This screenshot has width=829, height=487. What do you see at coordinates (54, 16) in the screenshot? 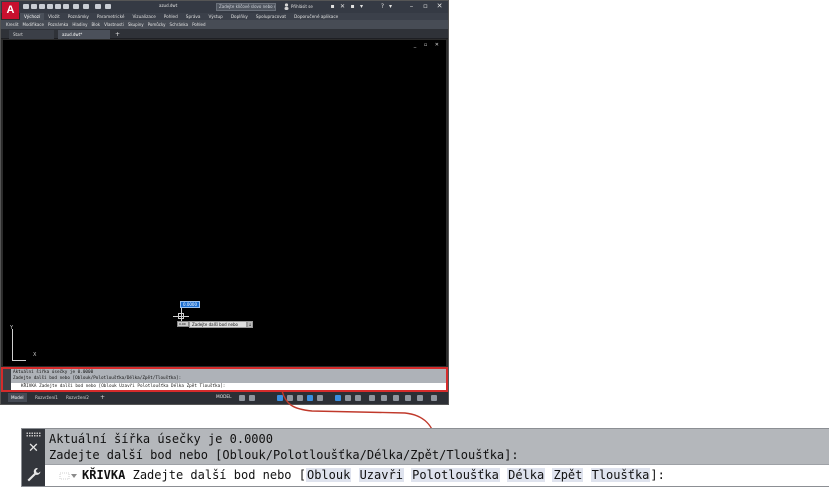
I see `ribbon-tab: Vložit` at bounding box center [54, 16].